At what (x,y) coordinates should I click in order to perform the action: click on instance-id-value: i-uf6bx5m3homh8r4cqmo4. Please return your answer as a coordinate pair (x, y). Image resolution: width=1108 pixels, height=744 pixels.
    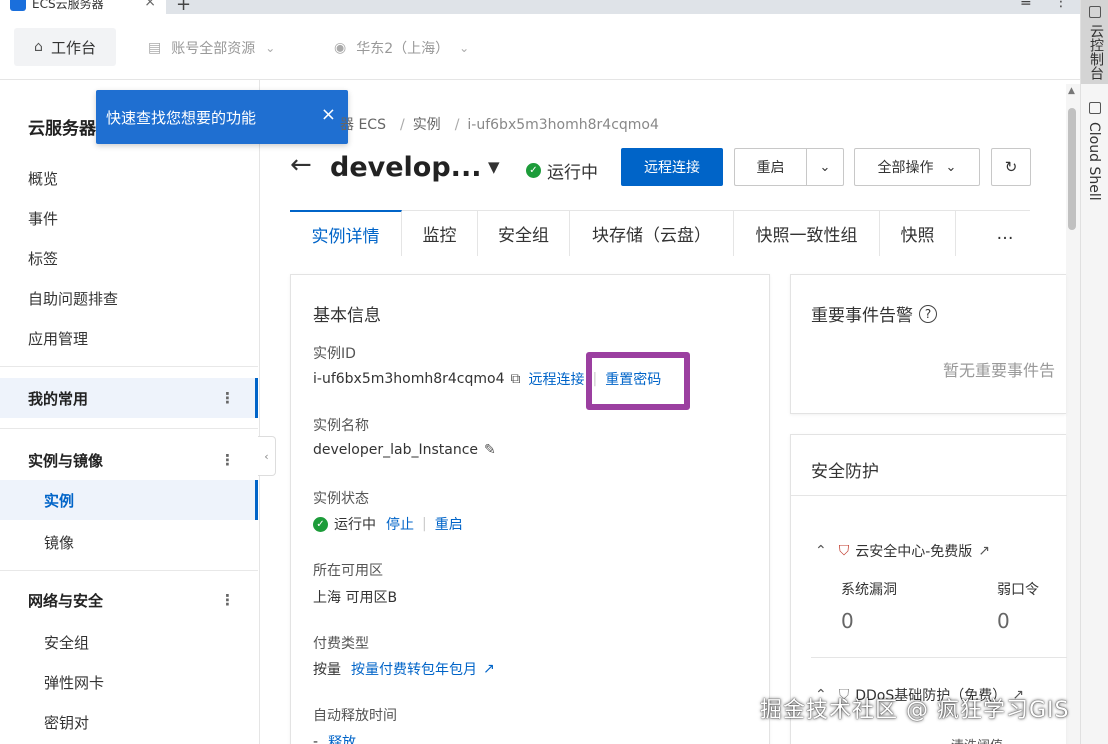
    Looking at the image, I should click on (409, 379).